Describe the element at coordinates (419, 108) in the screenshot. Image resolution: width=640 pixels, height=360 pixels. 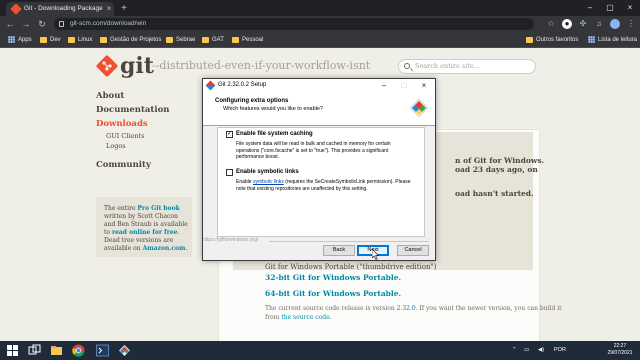
I see `git-for-windows-logo-icon` at that location.